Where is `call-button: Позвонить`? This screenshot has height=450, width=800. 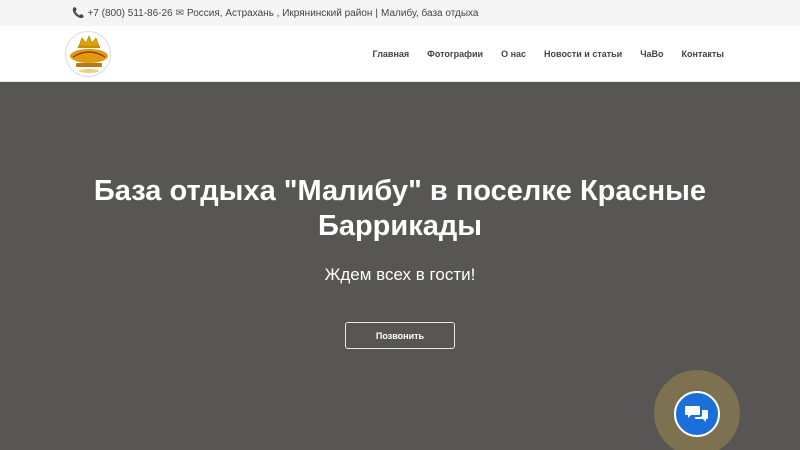 call-button: Позвонить is located at coordinates (400, 335).